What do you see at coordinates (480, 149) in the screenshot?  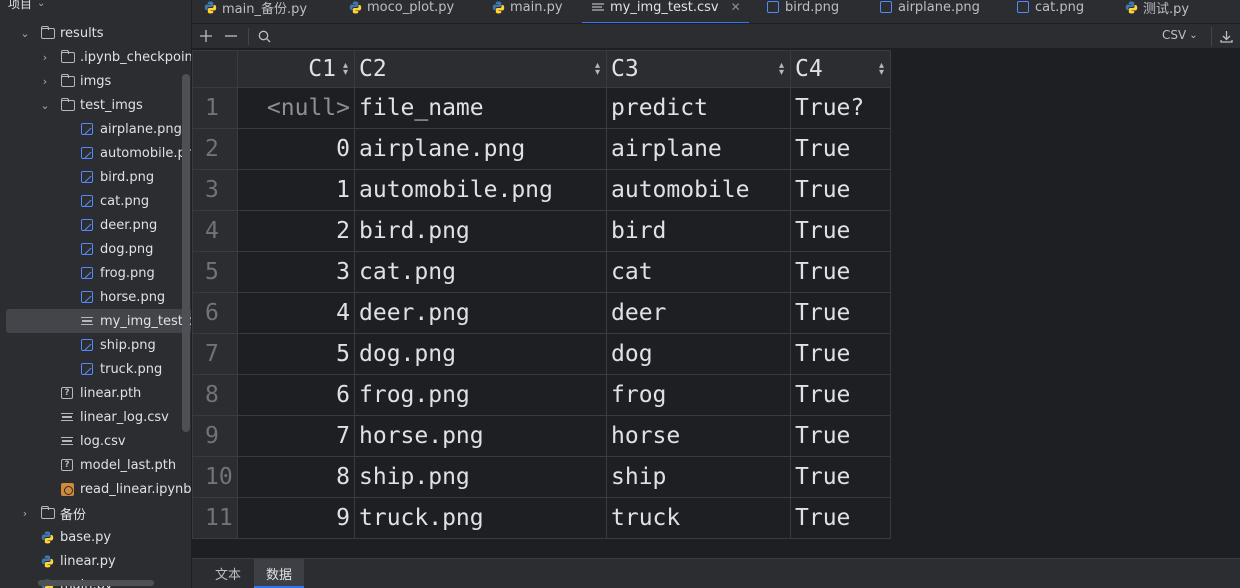 I see `cell-c2: airplane.png` at bounding box center [480, 149].